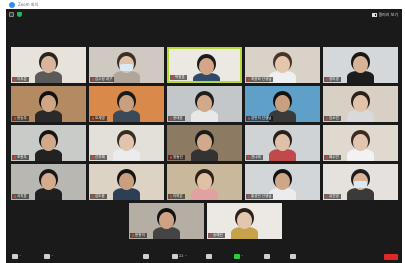  I want to click on participant-name: 이하은, so click(178, 196).